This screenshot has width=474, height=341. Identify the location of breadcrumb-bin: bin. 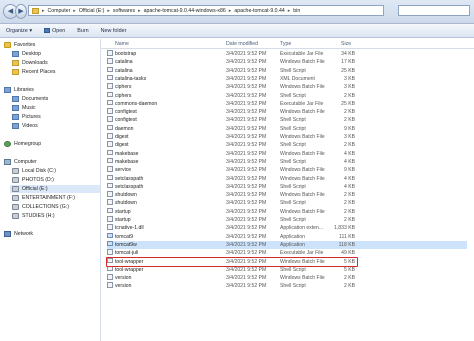
(296, 11).